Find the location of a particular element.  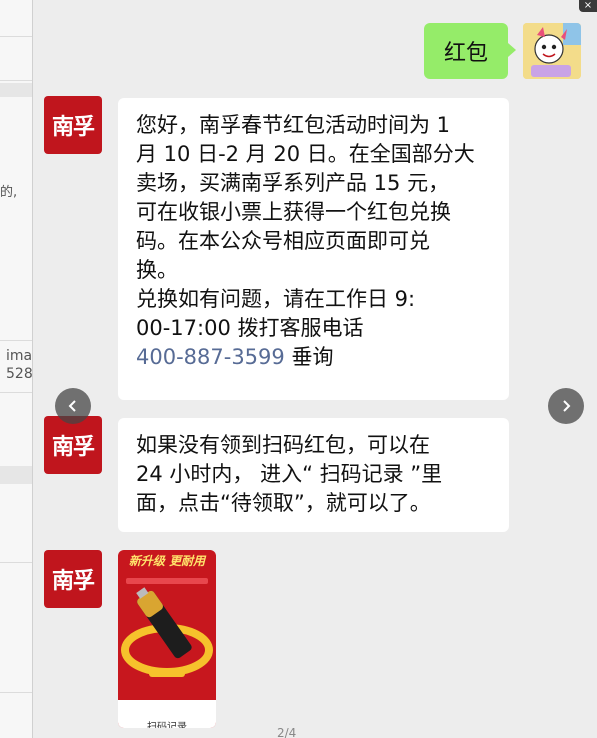

reply-line: 可在收银小票上获得一个红包兑换 is located at coordinates (293, 212).